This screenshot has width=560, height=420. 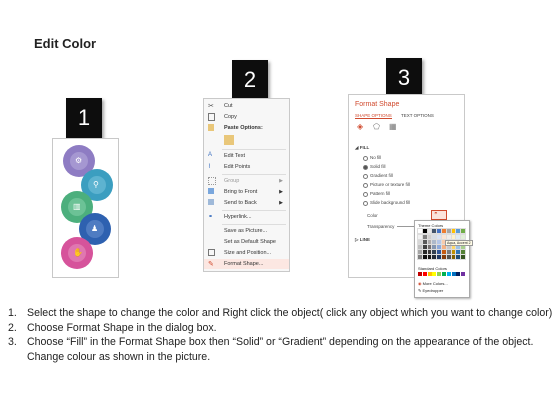 I want to click on color-picker-button: ◓, so click(x=439, y=215).